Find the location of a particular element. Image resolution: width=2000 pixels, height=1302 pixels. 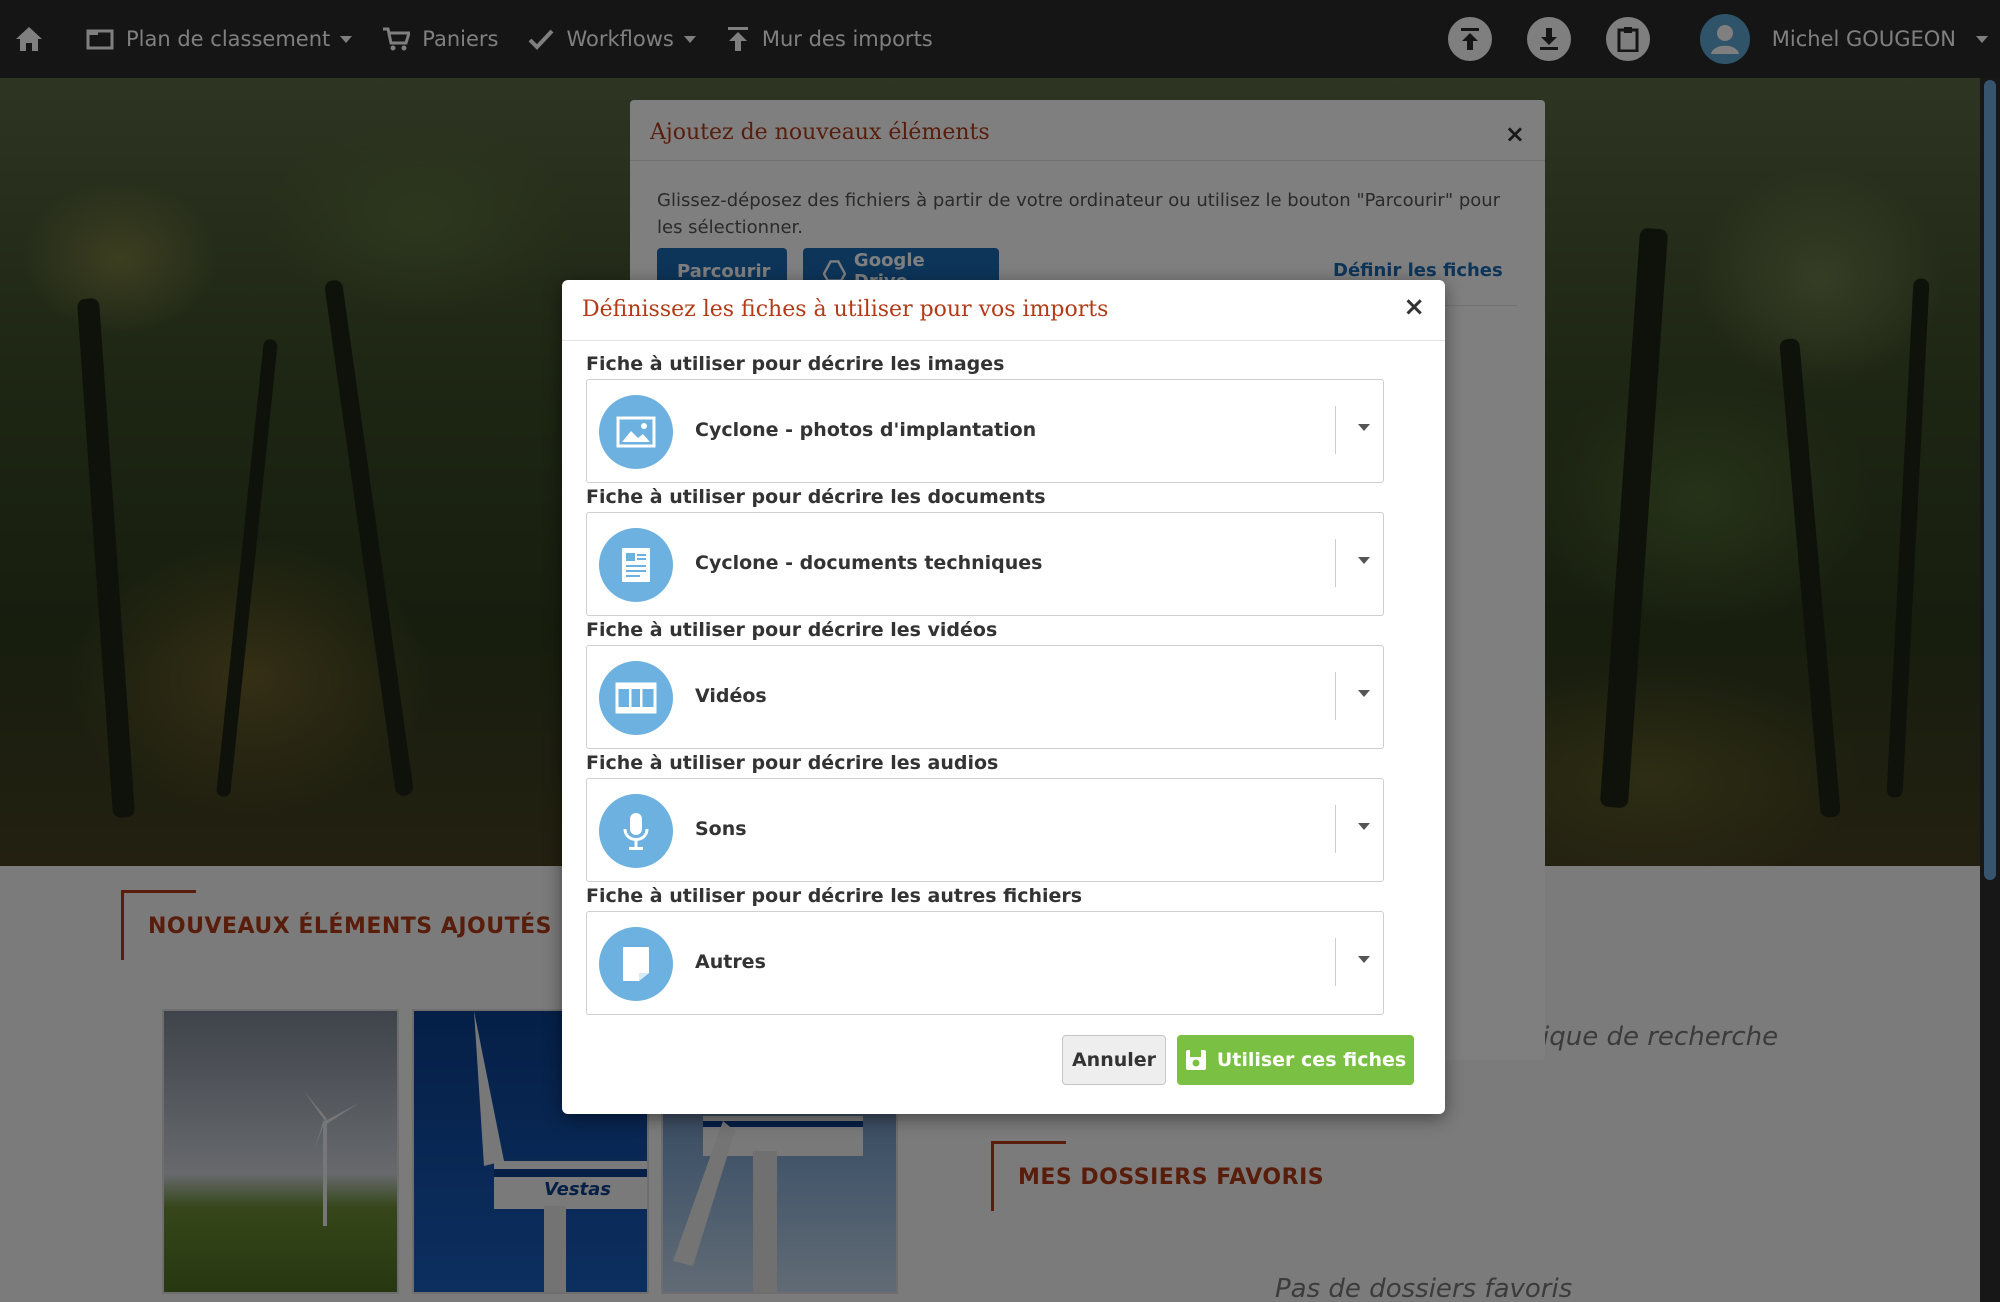

image-icon is located at coordinates (636, 432).